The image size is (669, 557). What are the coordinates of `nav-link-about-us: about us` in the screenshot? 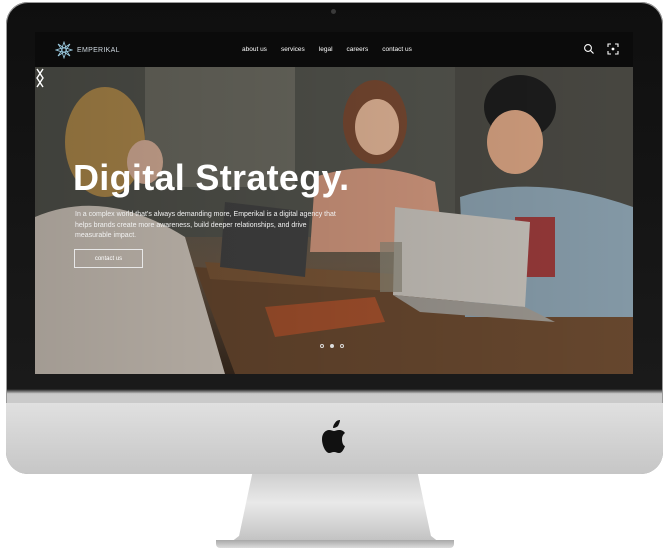 It's located at (254, 49).